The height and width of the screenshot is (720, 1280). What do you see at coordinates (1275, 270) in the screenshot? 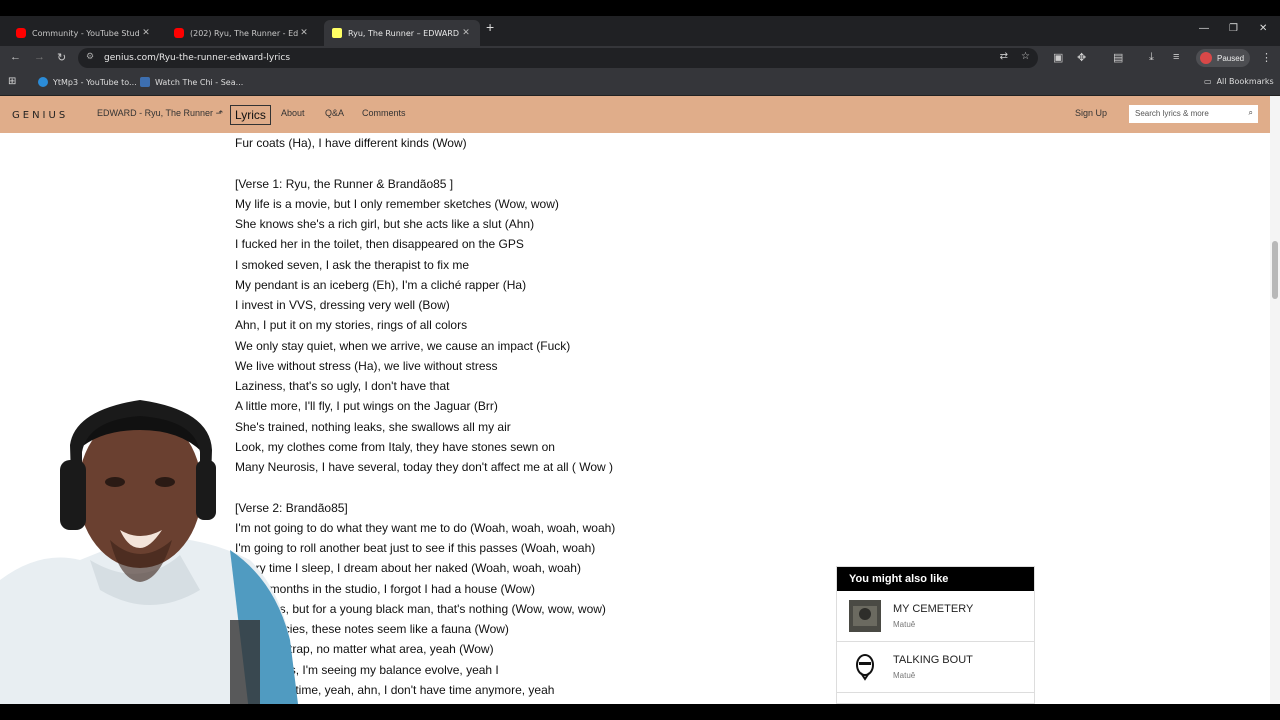
I see `scrollbar-thumb` at bounding box center [1275, 270].